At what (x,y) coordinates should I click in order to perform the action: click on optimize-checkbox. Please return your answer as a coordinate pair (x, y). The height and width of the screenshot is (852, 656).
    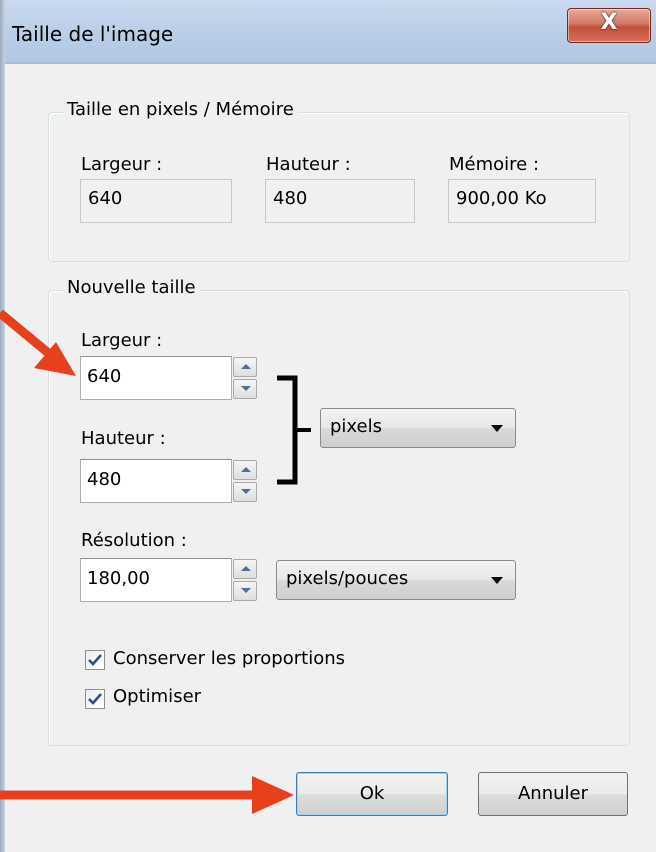
    Looking at the image, I should click on (95, 699).